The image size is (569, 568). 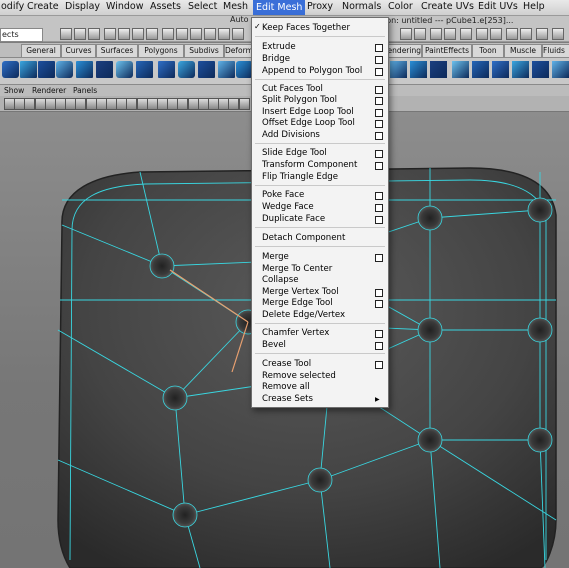 I want to click on menu-item-poke-face: Poke Face, so click(x=283, y=195).